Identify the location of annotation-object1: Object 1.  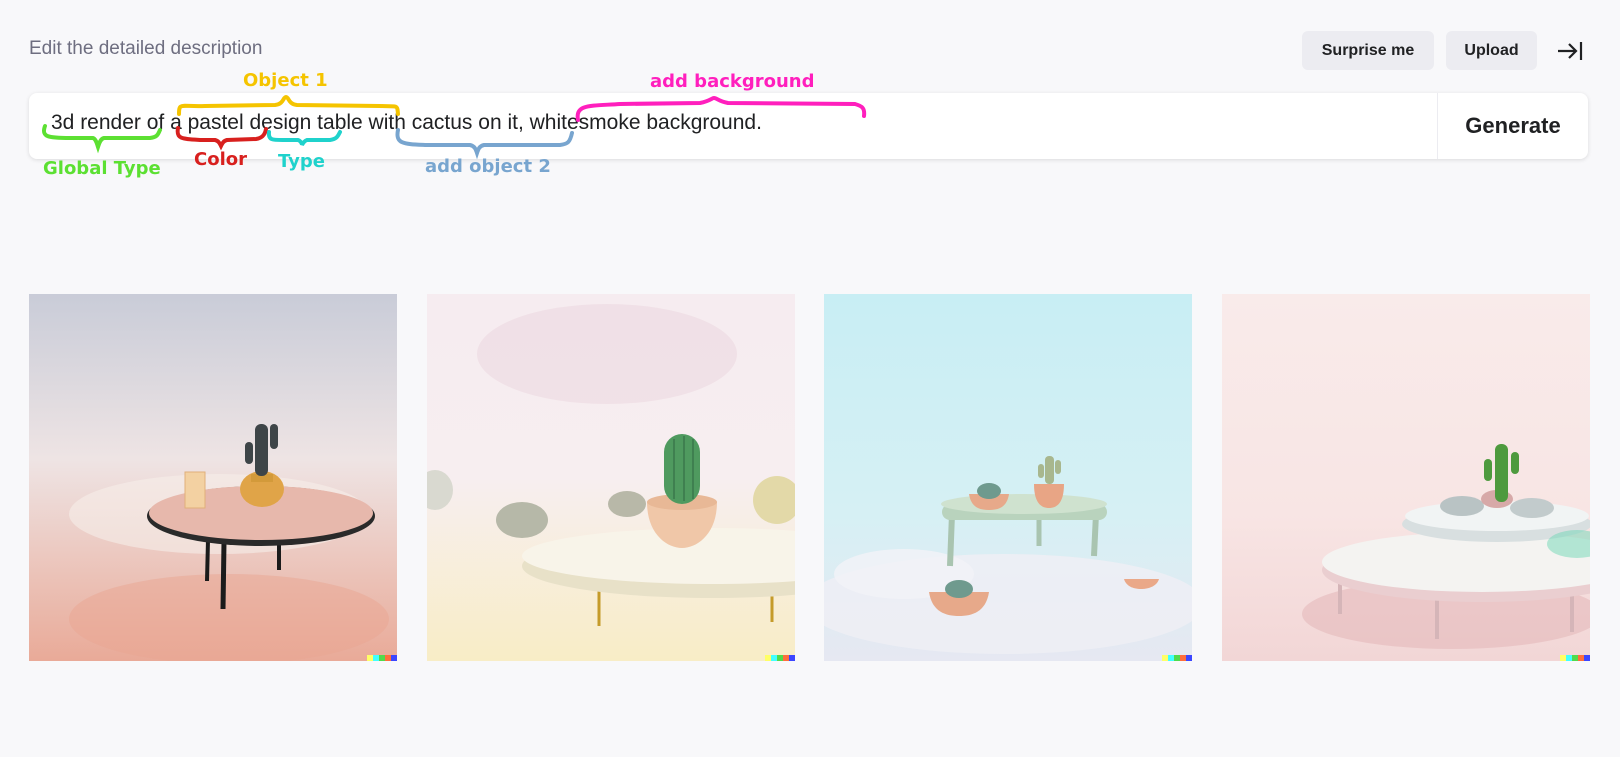
(285, 80).